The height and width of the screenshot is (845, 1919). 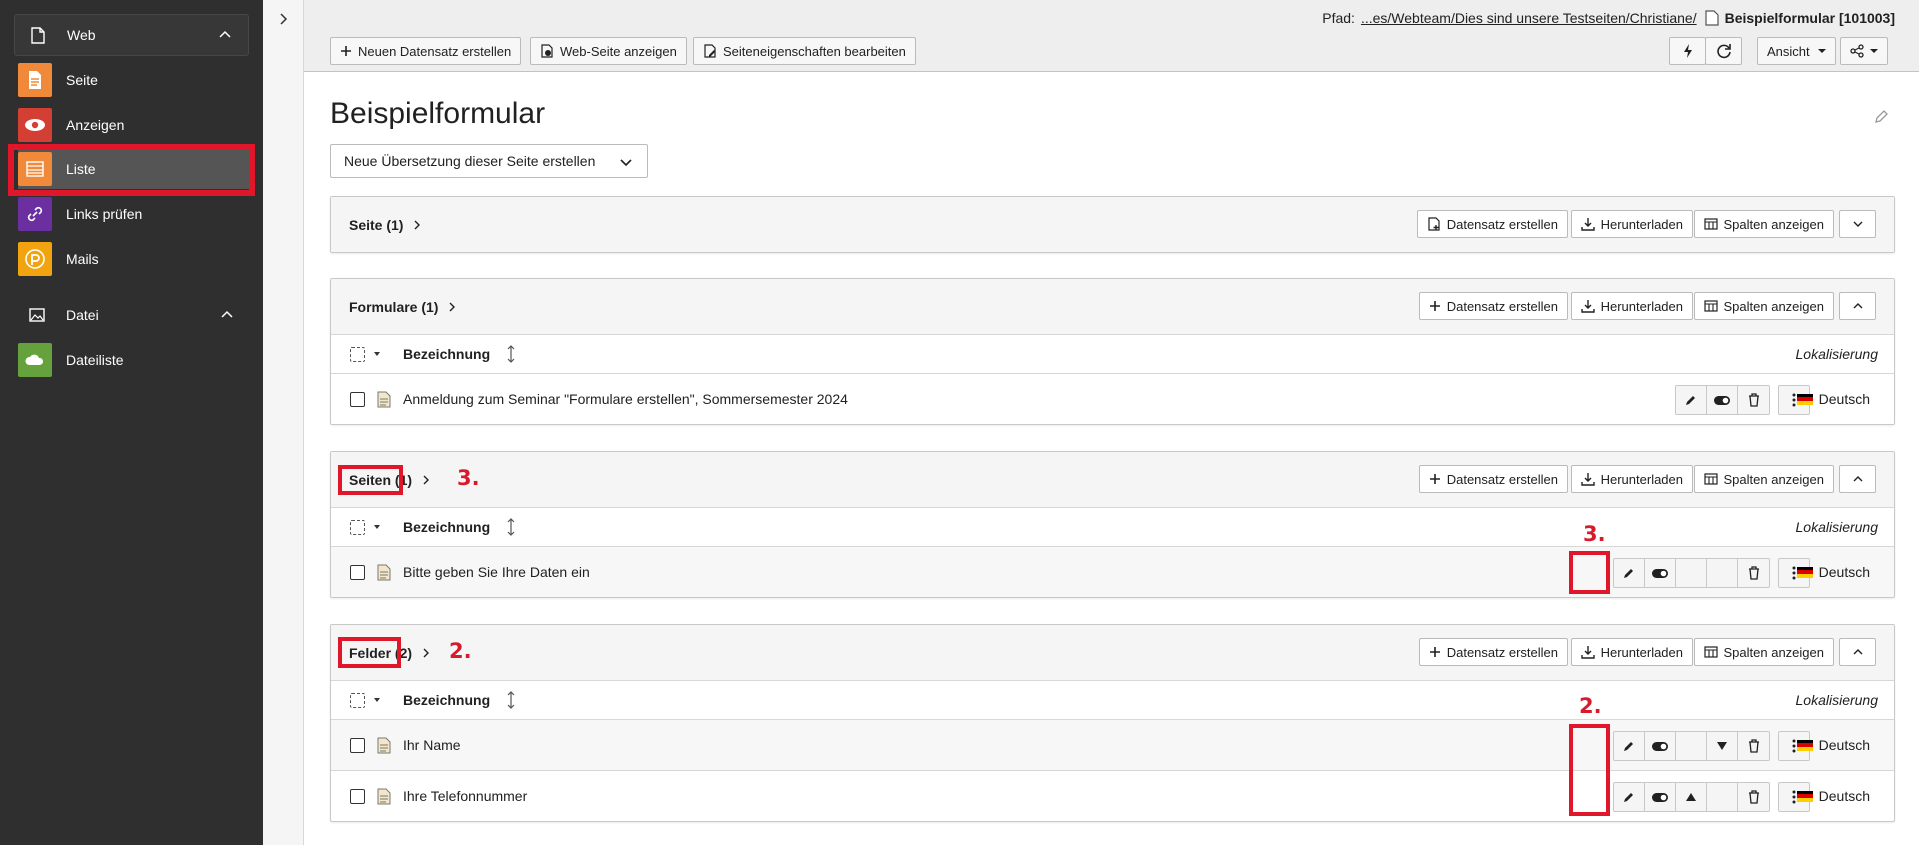 What do you see at coordinates (1722, 746) in the screenshot?
I see `move-down-button` at bounding box center [1722, 746].